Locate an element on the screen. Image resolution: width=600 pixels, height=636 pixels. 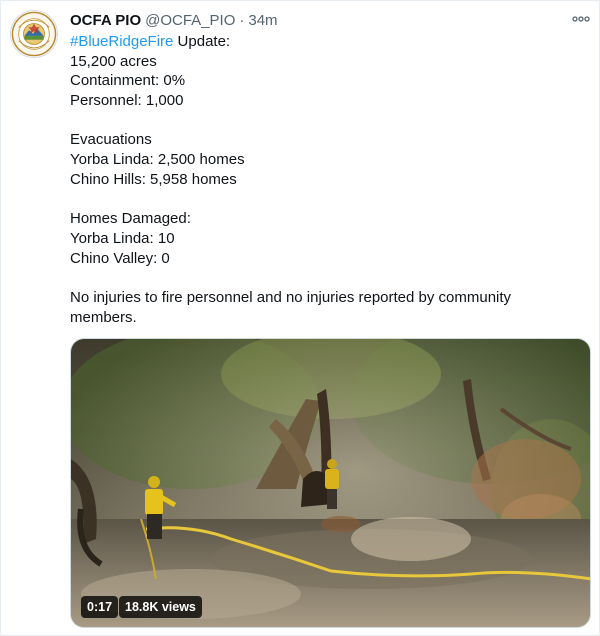
video-views-badge: 18.8K views is located at coordinates (160, 607).